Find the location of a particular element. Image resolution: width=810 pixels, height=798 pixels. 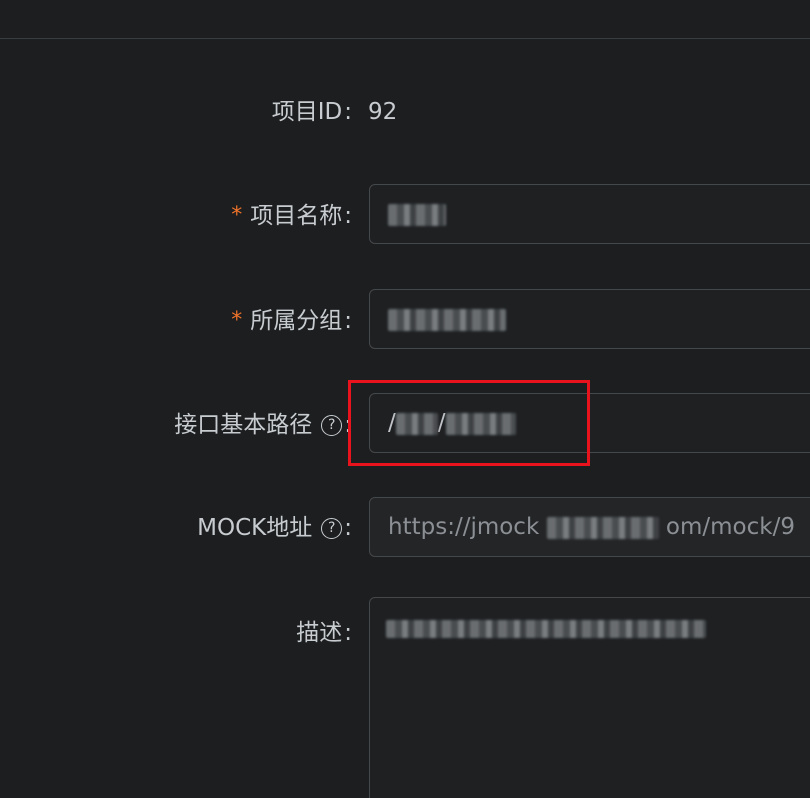

description-label: 描述: is located at coordinates (324, 633).